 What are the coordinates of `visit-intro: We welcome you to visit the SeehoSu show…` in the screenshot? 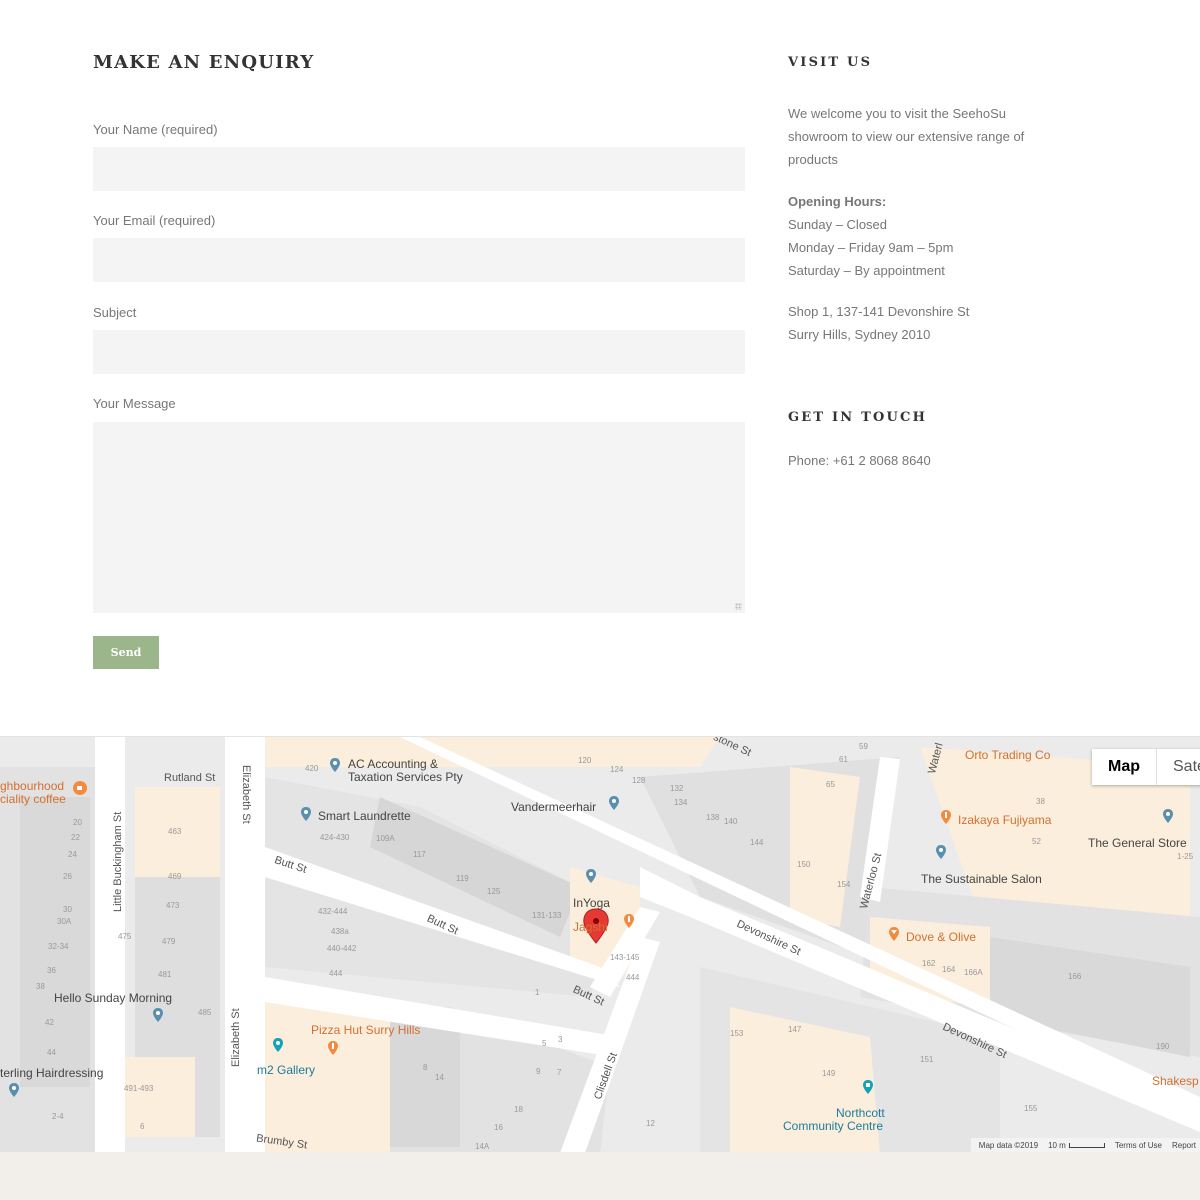 It's located at (938, 136).